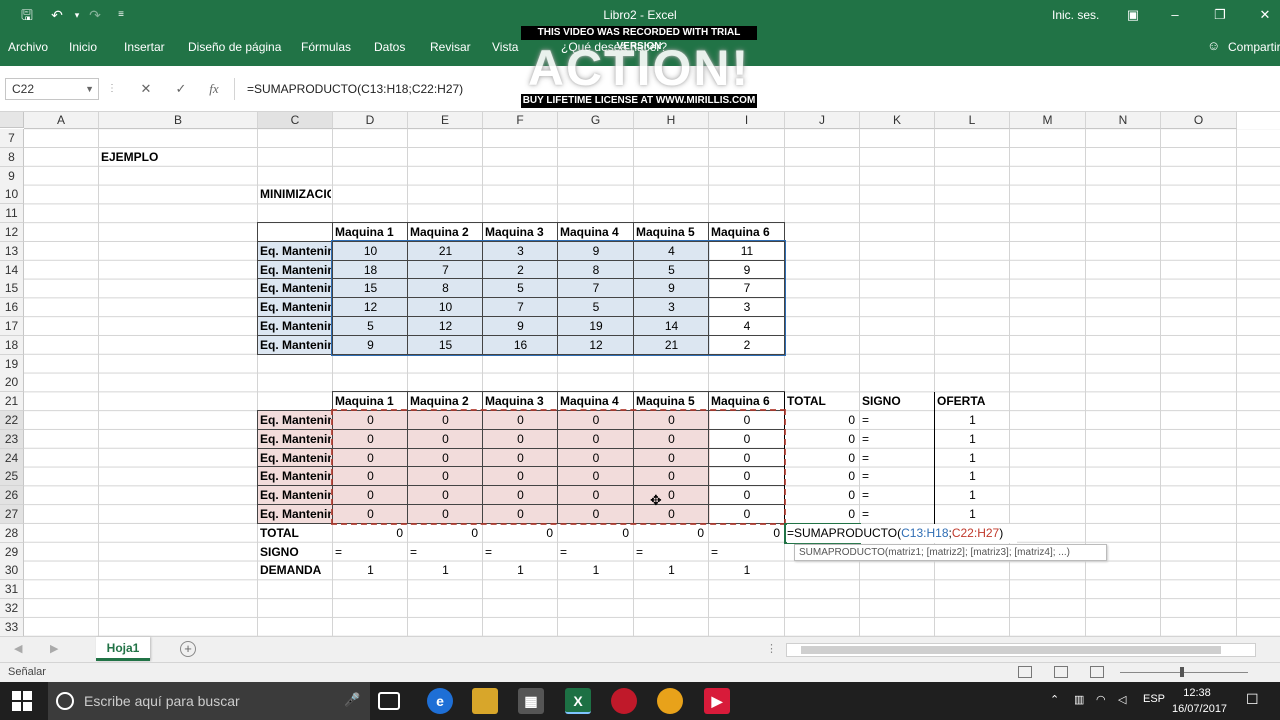  Describe the element at coordinates (22, 701) in the screenshot. I see `windows-start-icon` at that location.